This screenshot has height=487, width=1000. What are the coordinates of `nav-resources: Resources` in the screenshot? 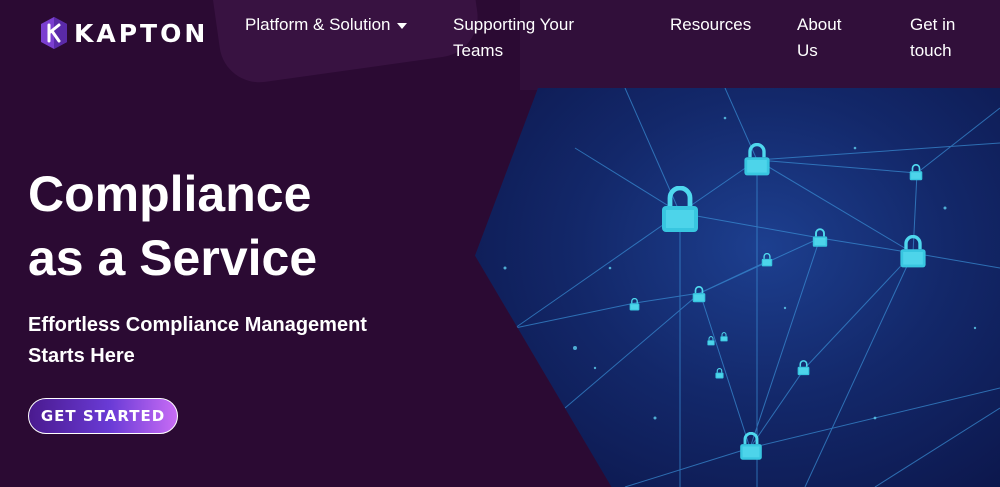 It's located at (710, 25).